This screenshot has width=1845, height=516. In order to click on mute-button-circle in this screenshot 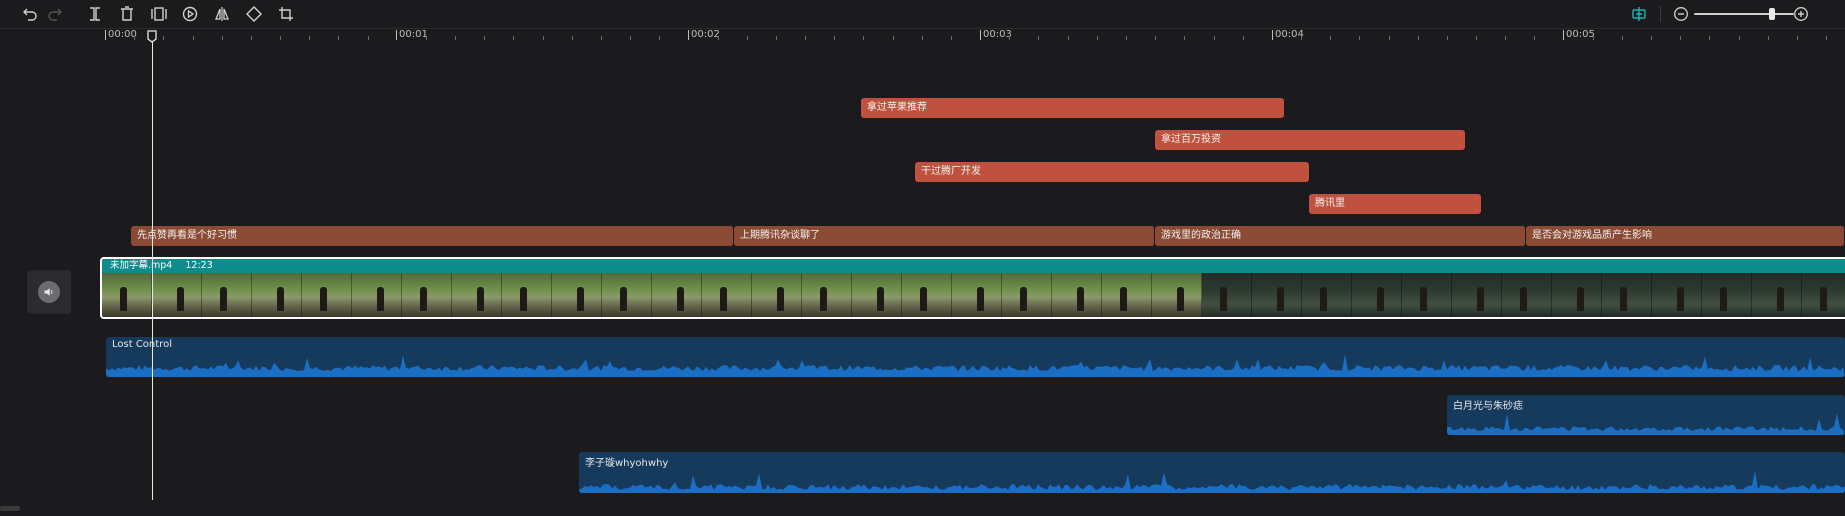, I will do `click(49, 292)`.